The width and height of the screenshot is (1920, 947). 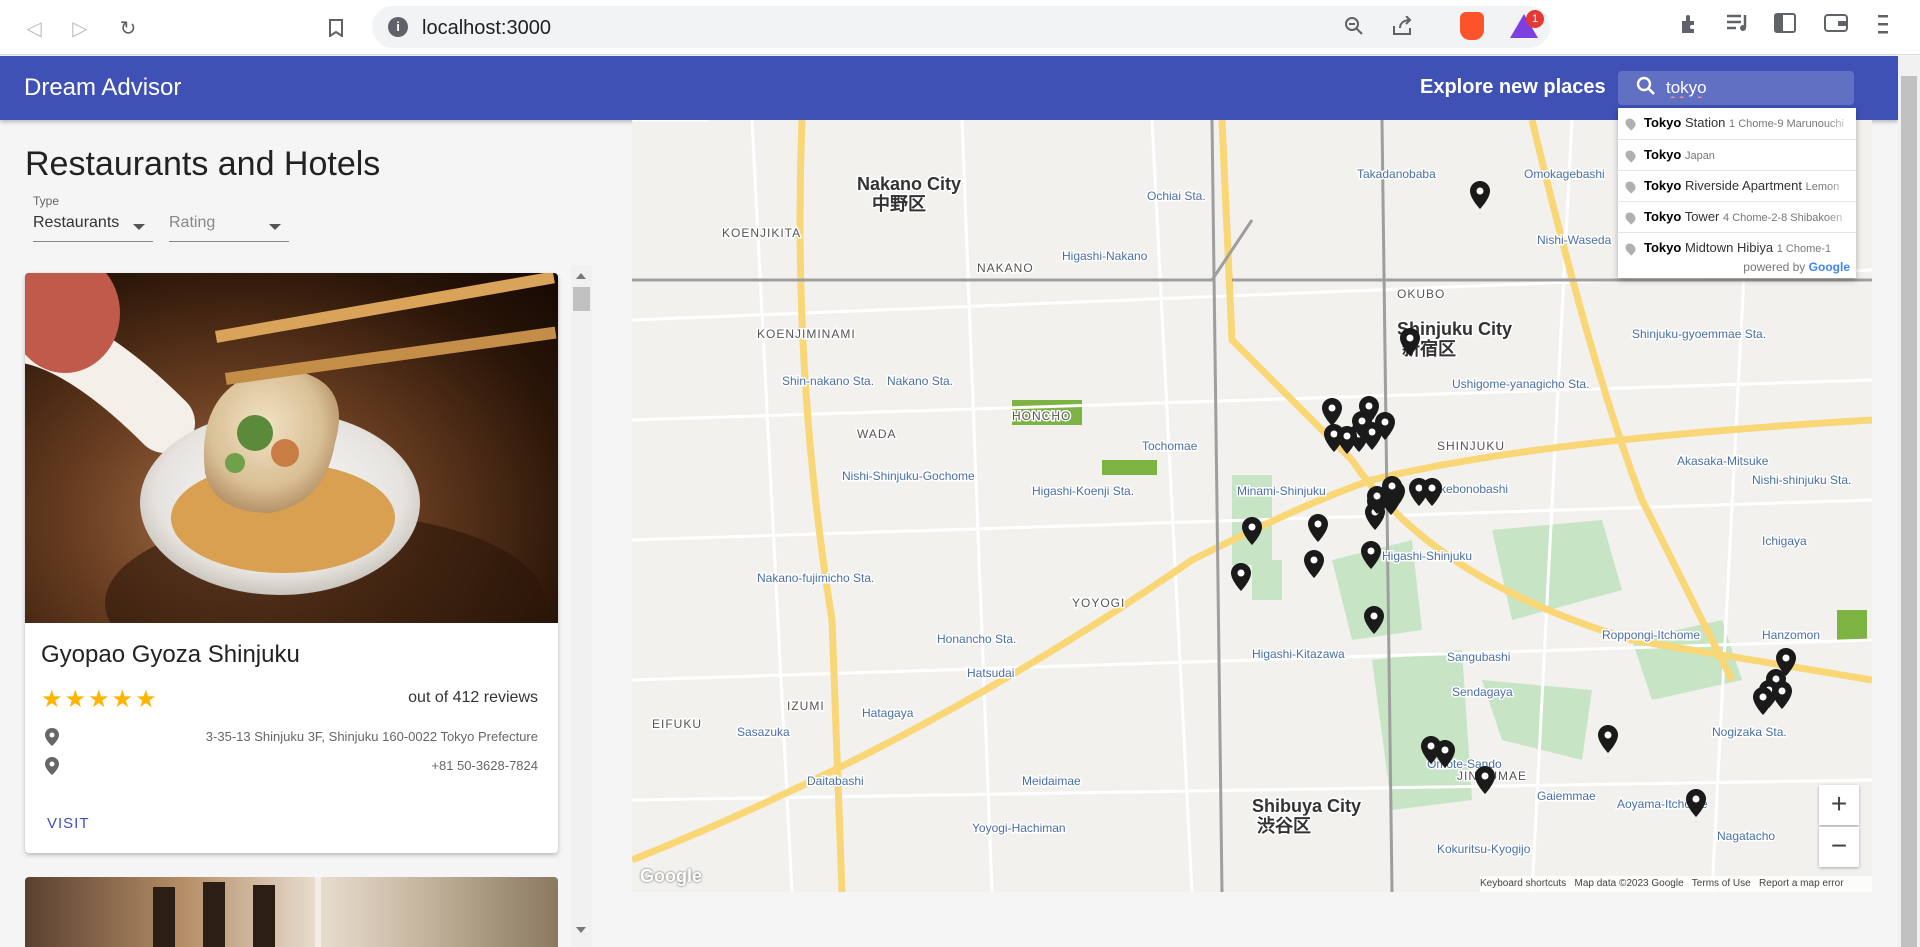 What do you see at coordinates (1839, 847) in the screenshot?
I see `zoom-out-button: −` at bounding box center [1839, 847].